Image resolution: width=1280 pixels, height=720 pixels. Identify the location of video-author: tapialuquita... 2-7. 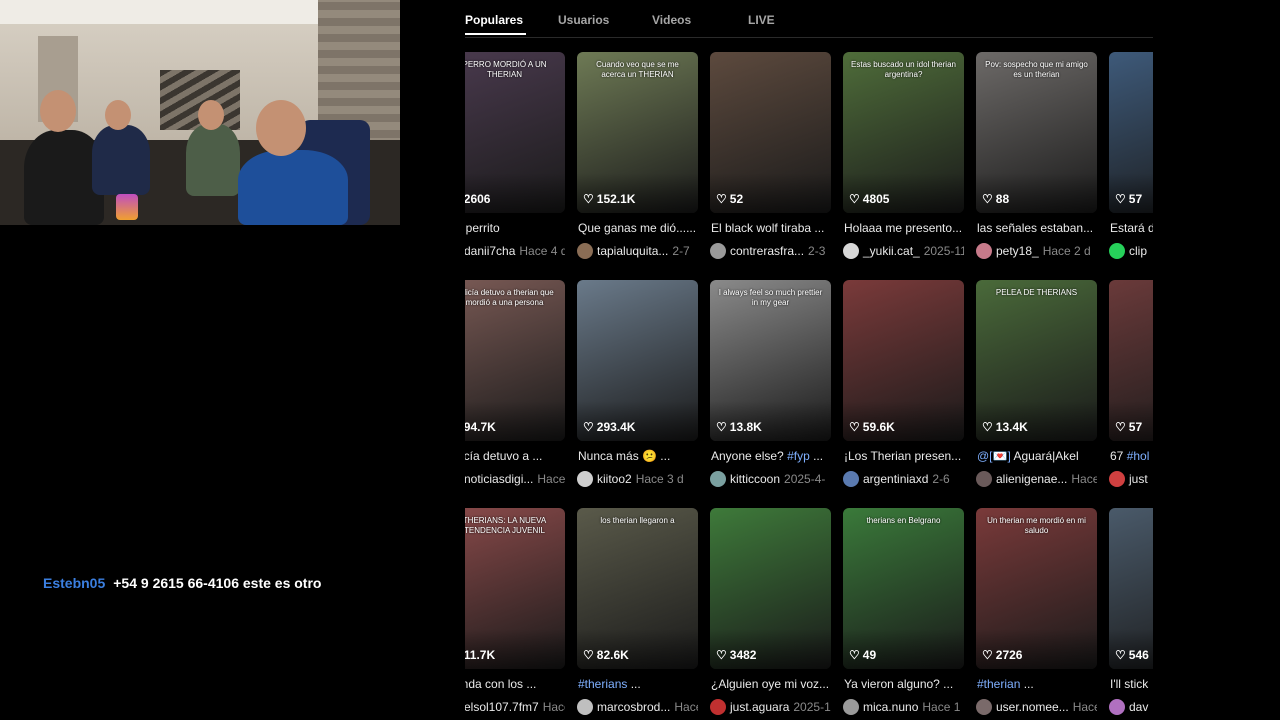
(637, 251).